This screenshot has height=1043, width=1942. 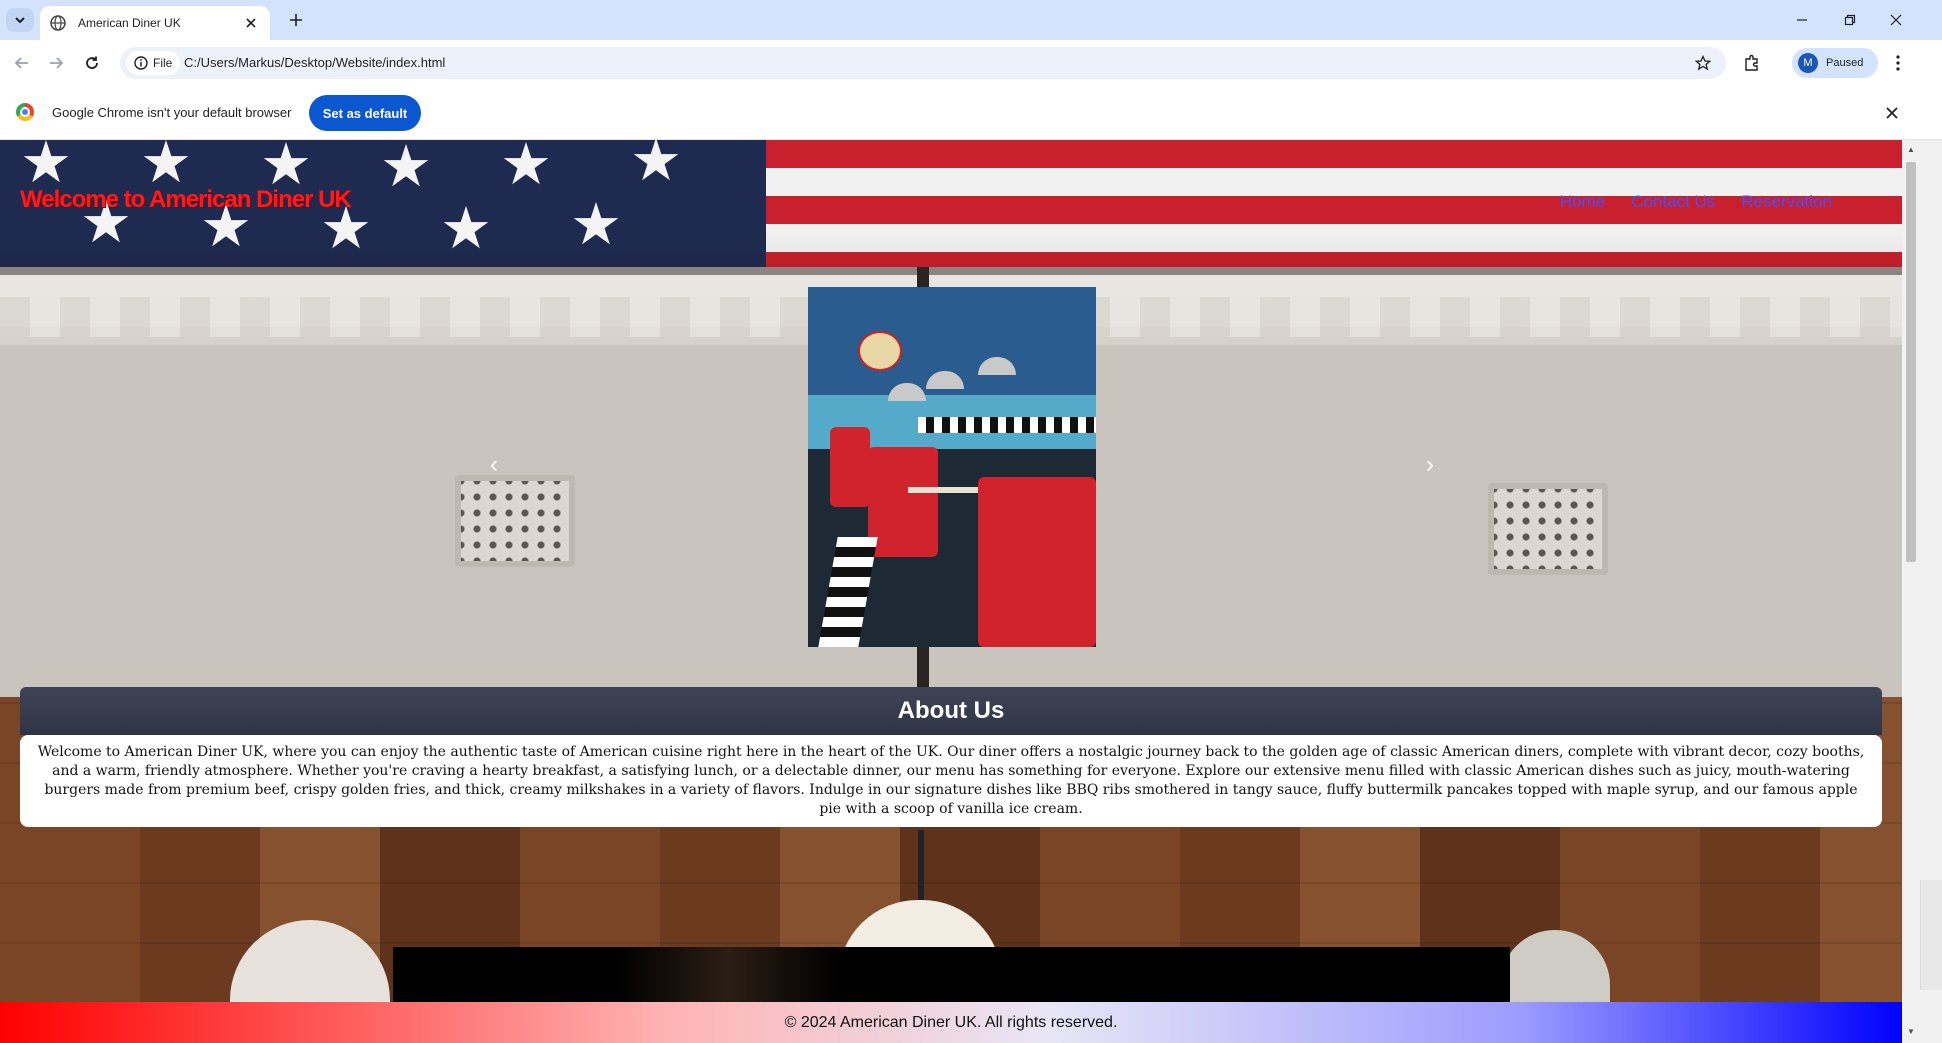 I want to click on back-button, so click(x=22, y=63).